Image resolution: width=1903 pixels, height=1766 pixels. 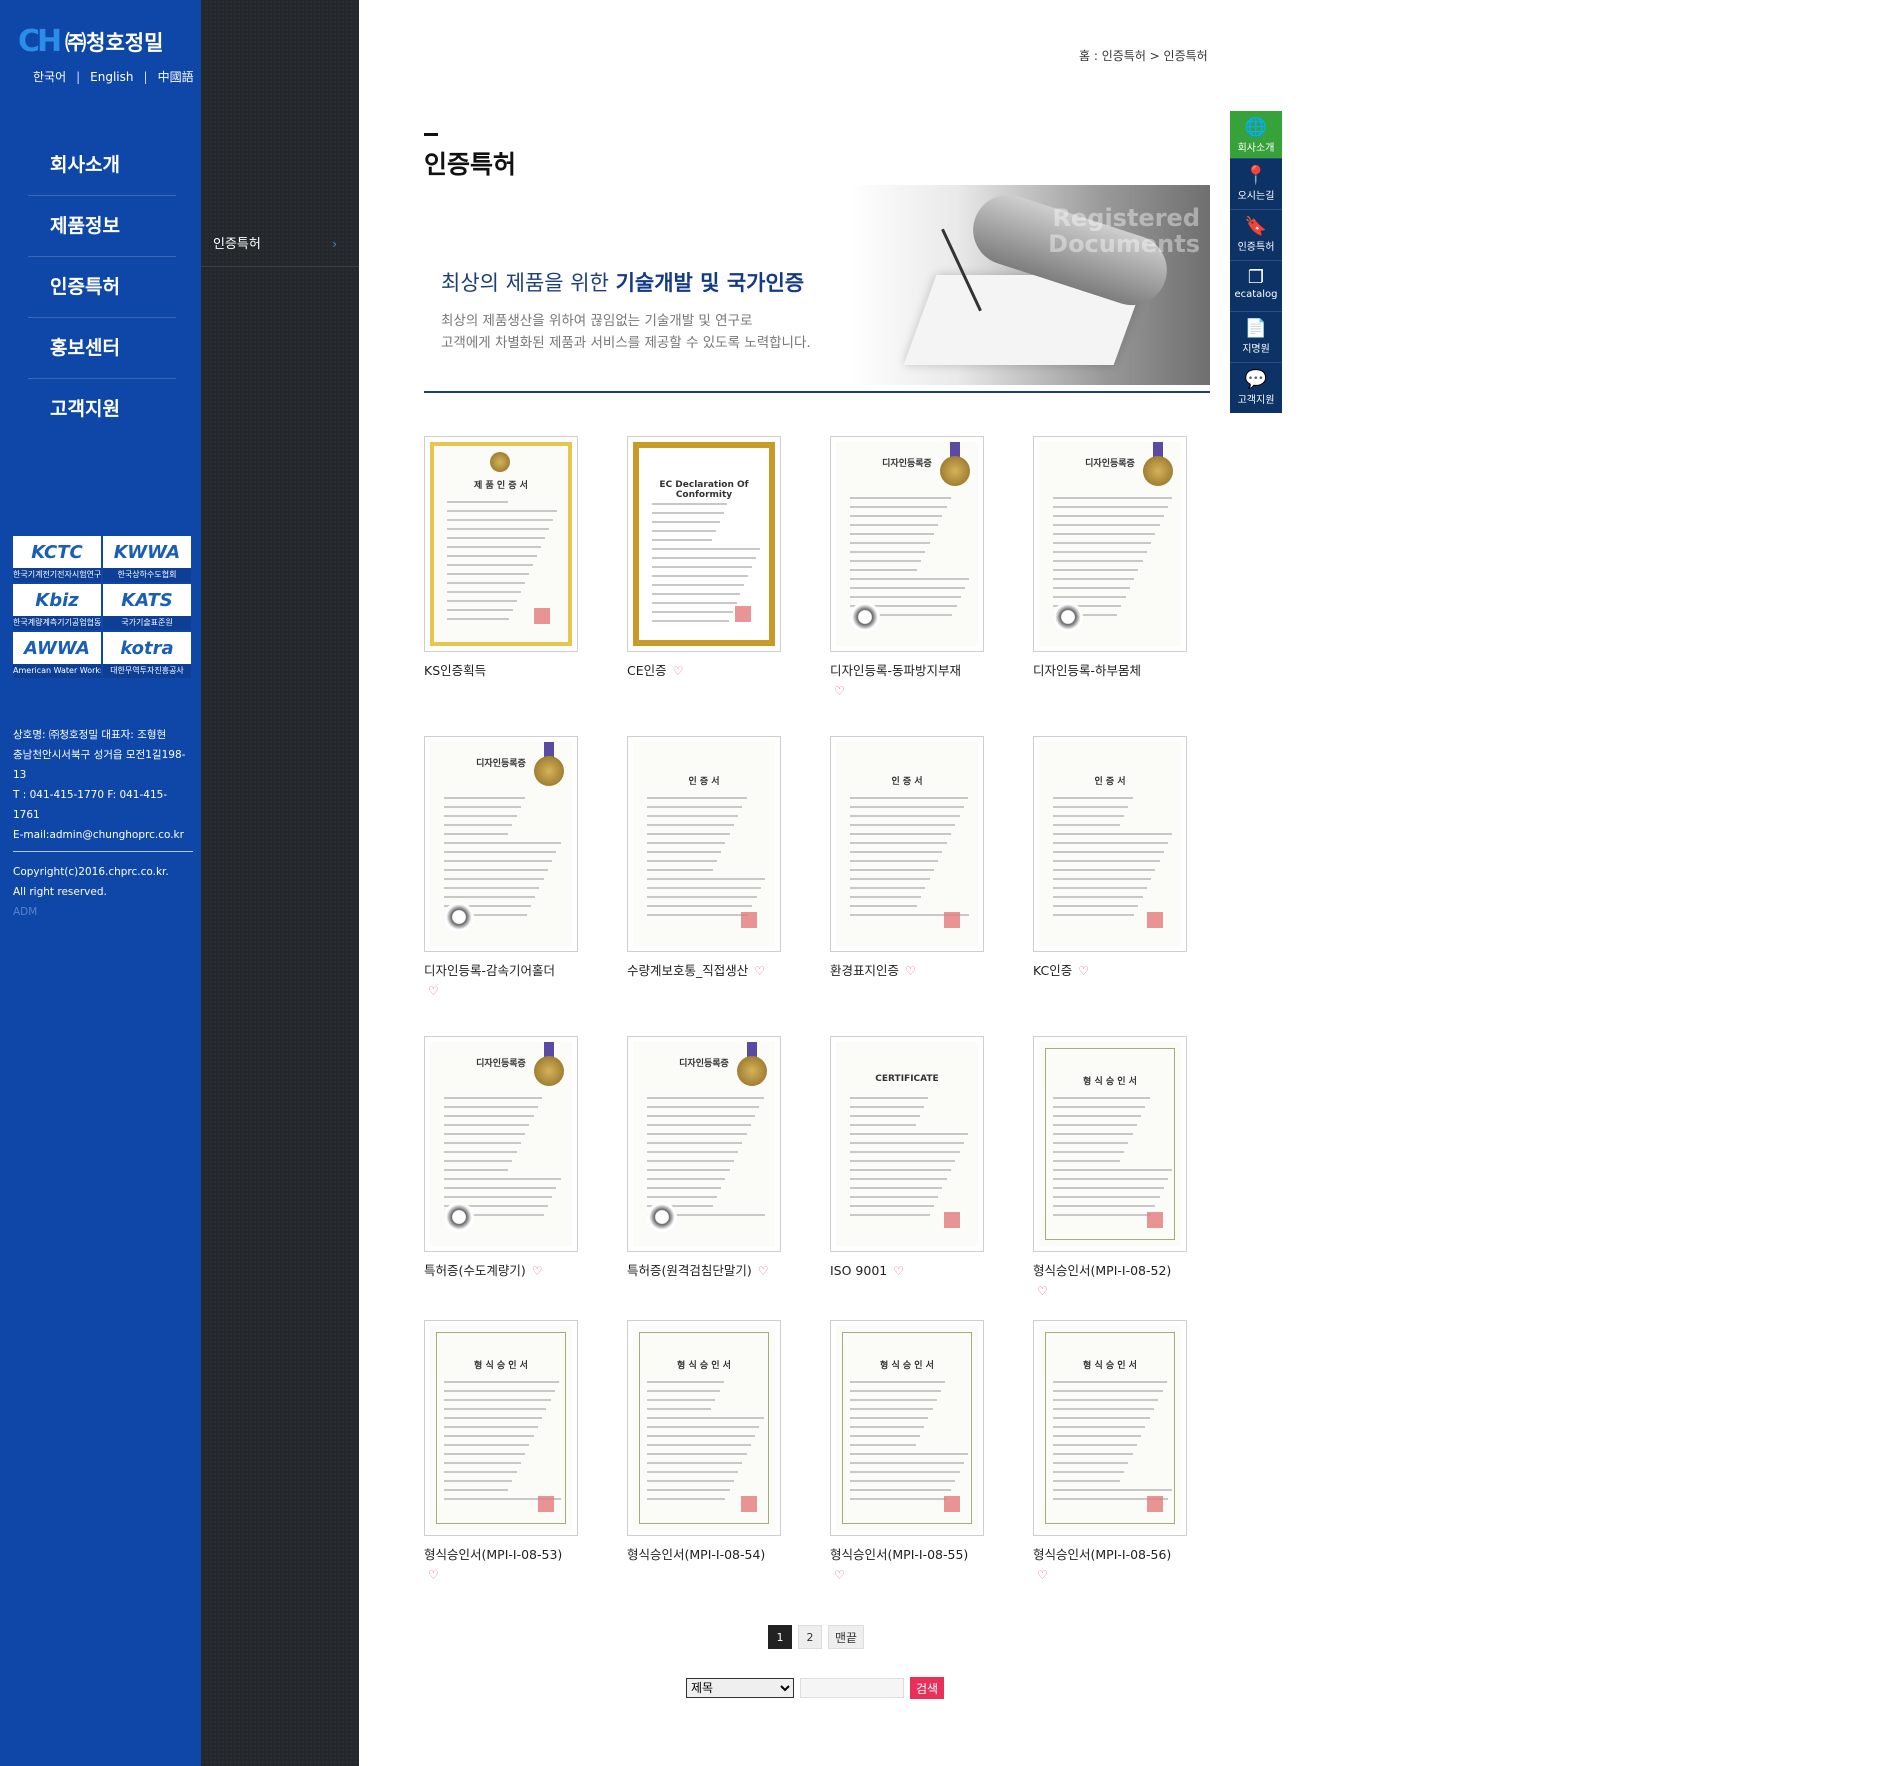 What do you see at coordinates (858, 1270) in the screenshot?
I see `certificate-title: ISO 9001` at bounding box center [858, 1270].